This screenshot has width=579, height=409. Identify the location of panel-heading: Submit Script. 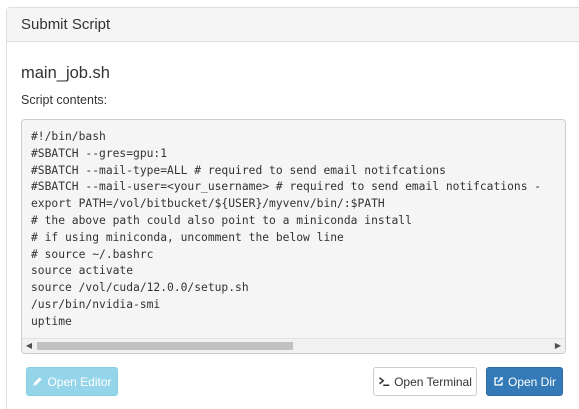
(293, 25).